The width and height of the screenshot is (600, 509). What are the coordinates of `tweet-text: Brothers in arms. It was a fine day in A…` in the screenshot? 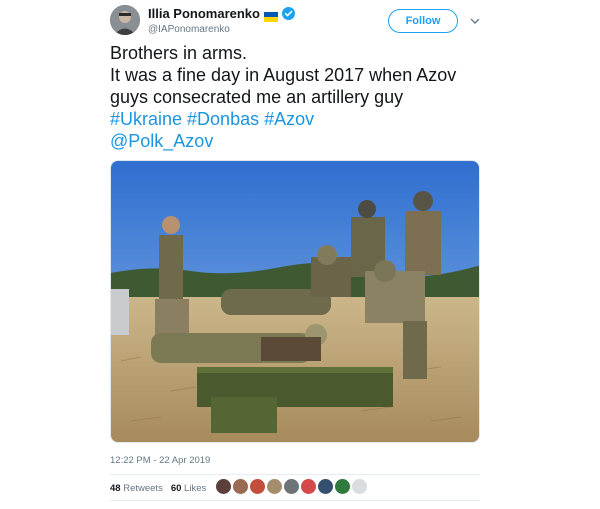 It's located at (310, 97).